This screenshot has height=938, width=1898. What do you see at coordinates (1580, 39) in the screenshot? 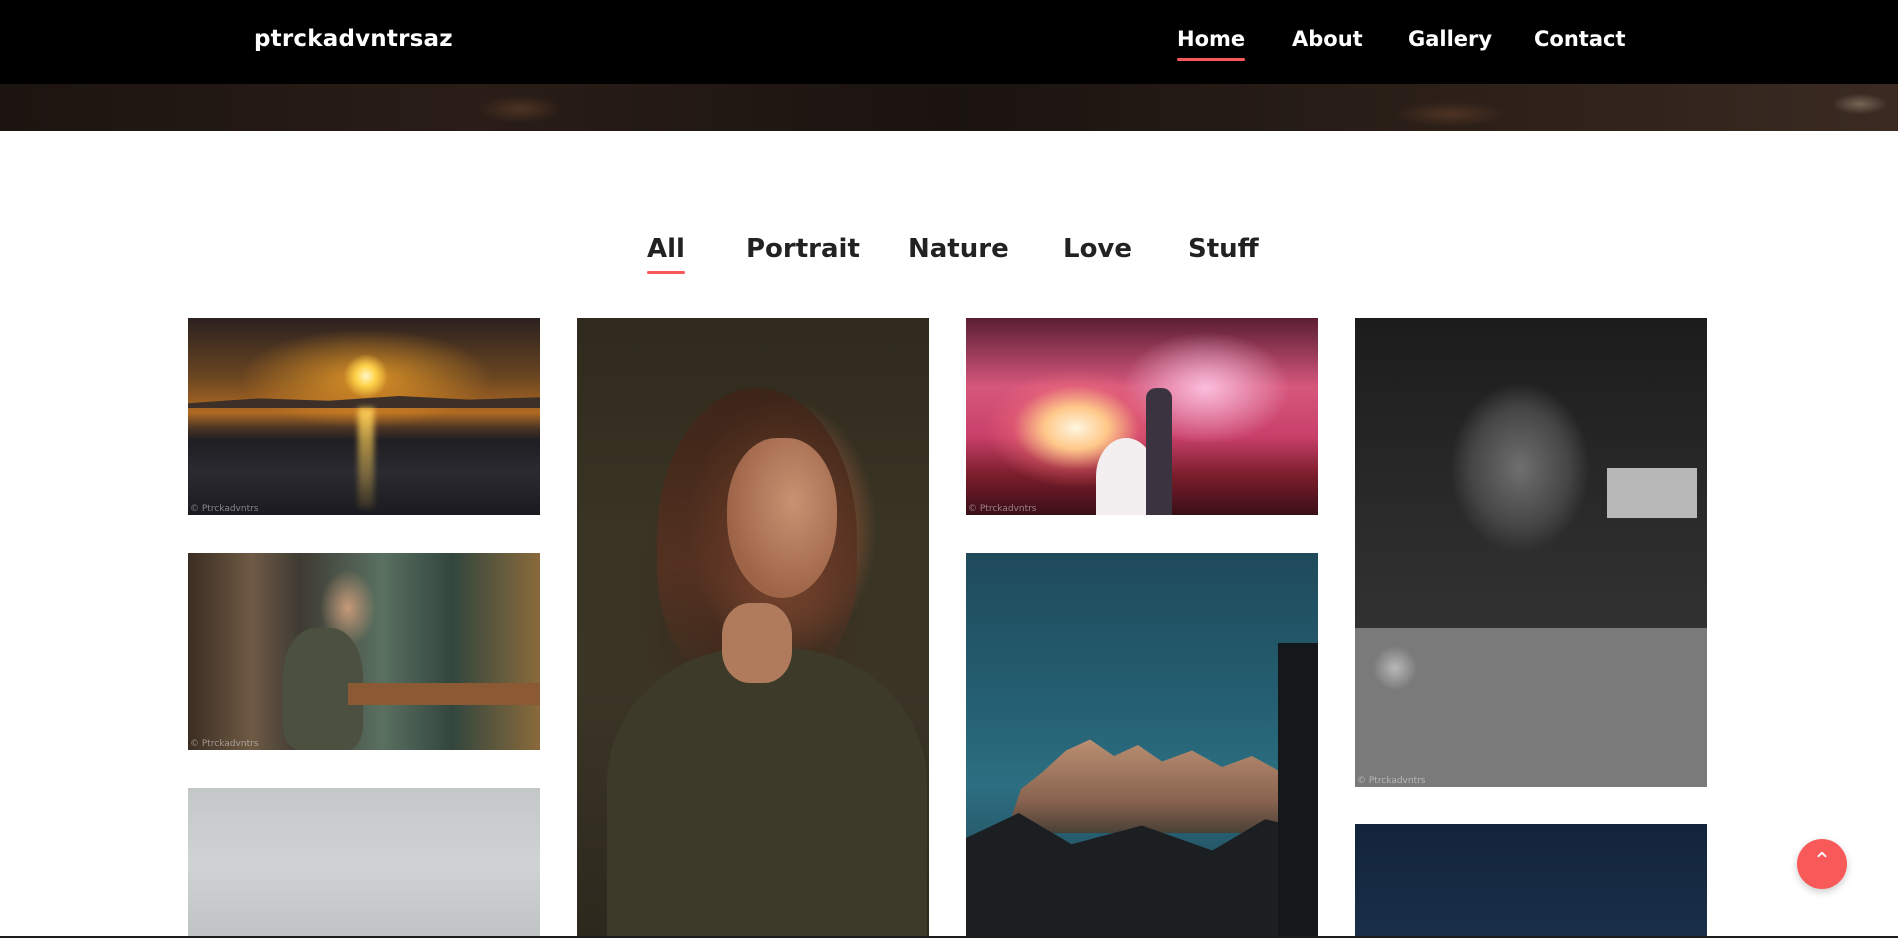
I see `nav-contact: Contact` at bounding box center [1580, 39].